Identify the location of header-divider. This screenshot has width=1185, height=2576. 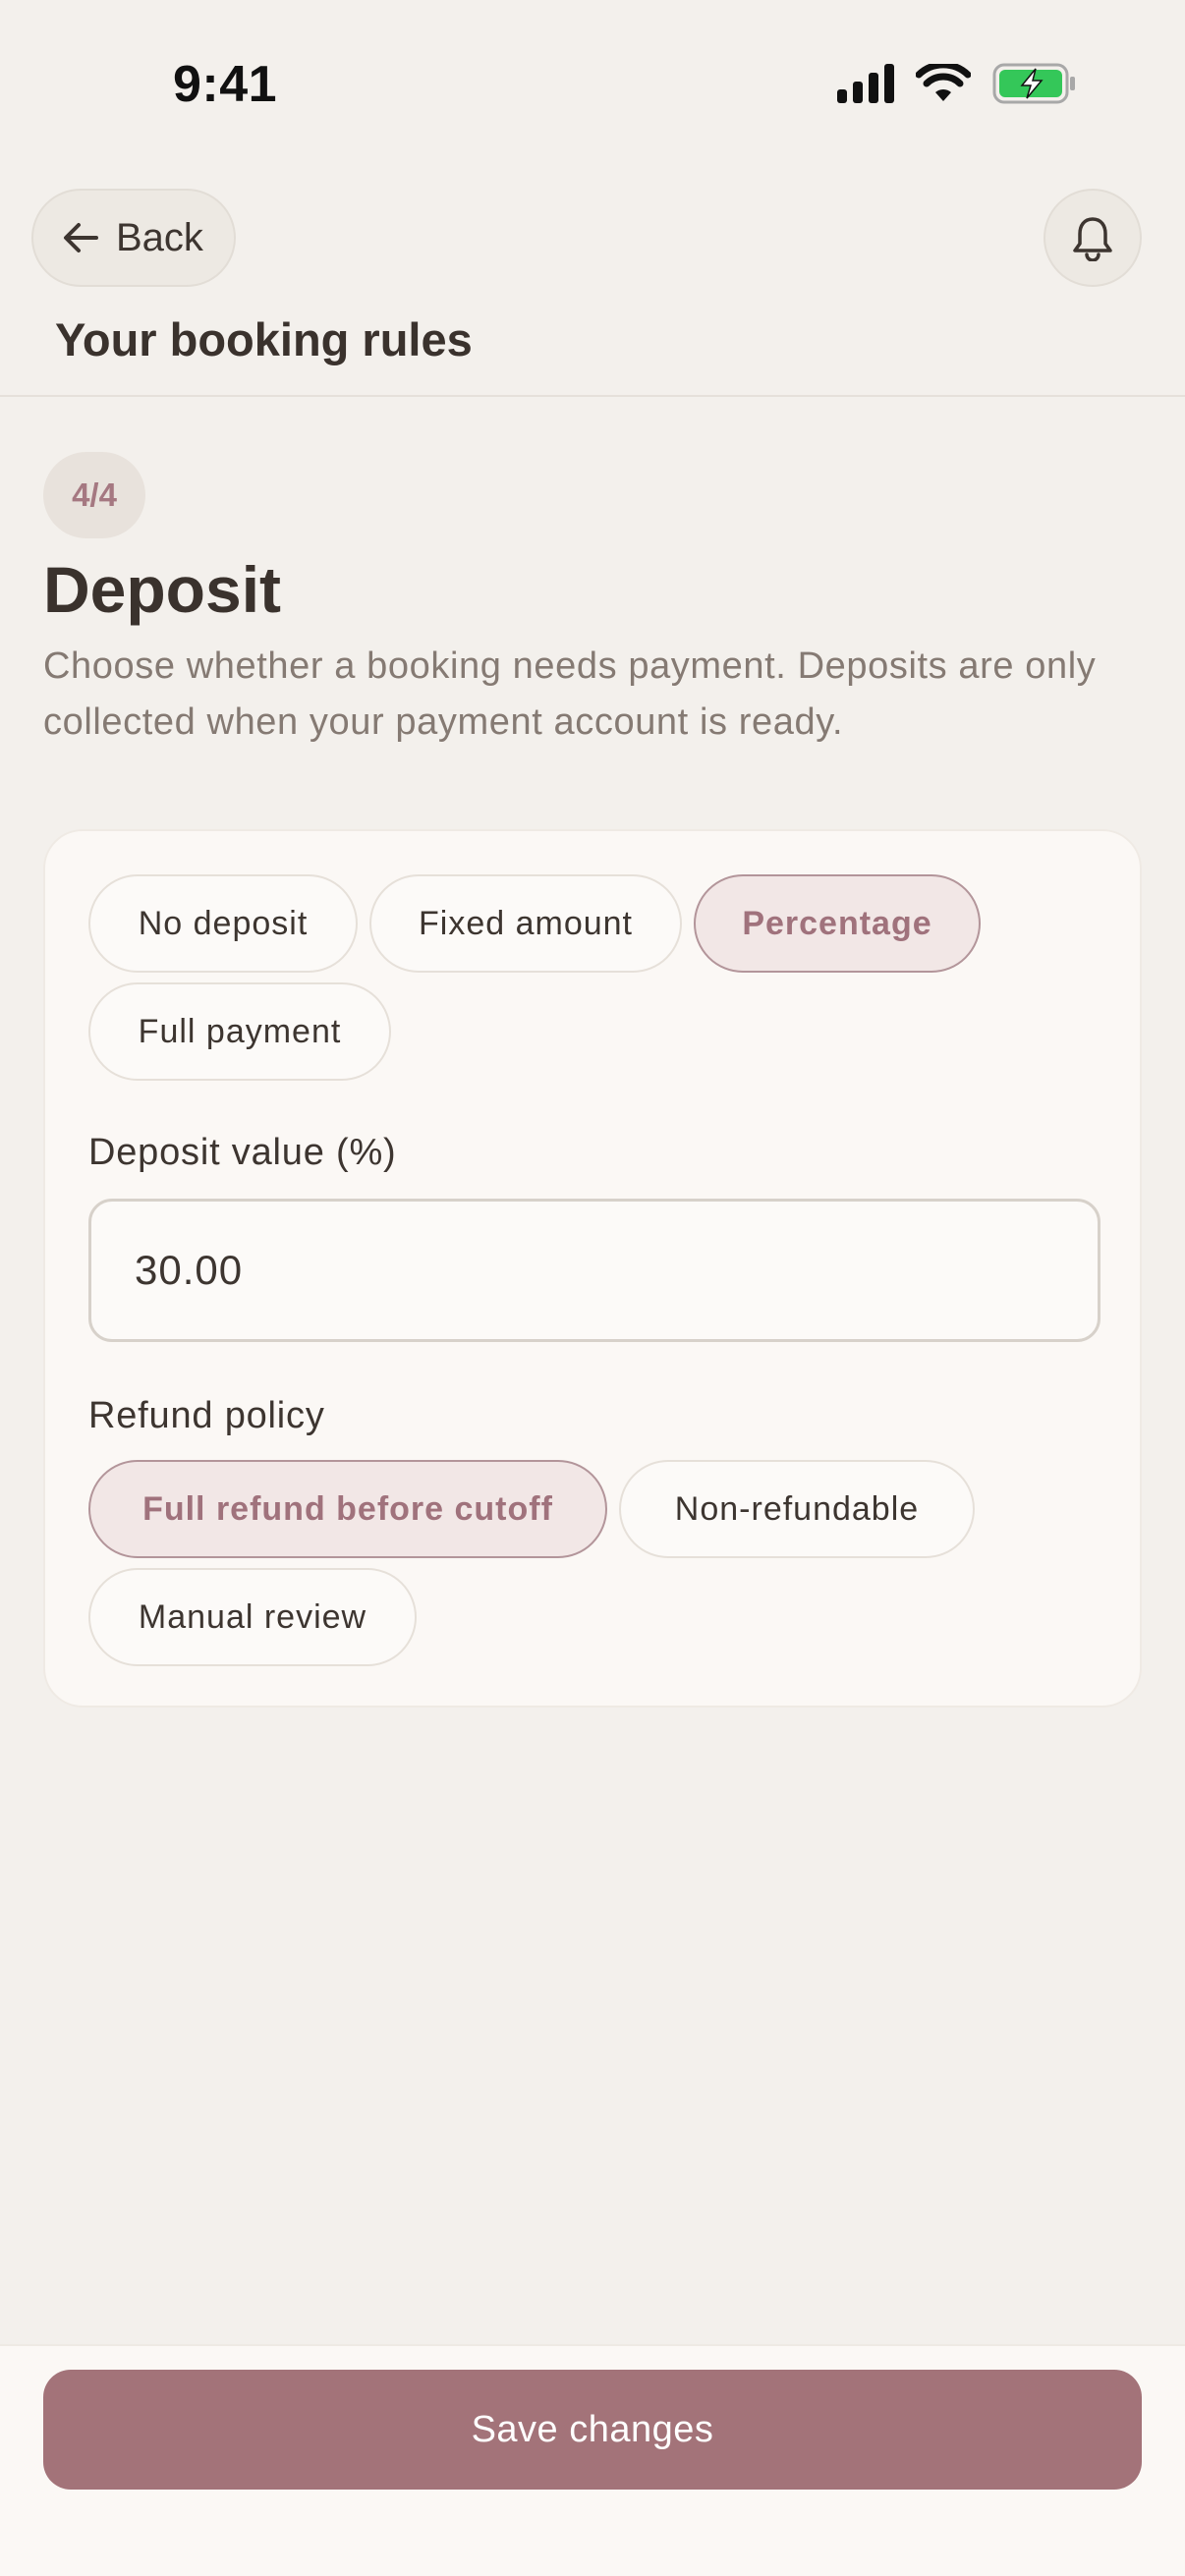
(592, 396).